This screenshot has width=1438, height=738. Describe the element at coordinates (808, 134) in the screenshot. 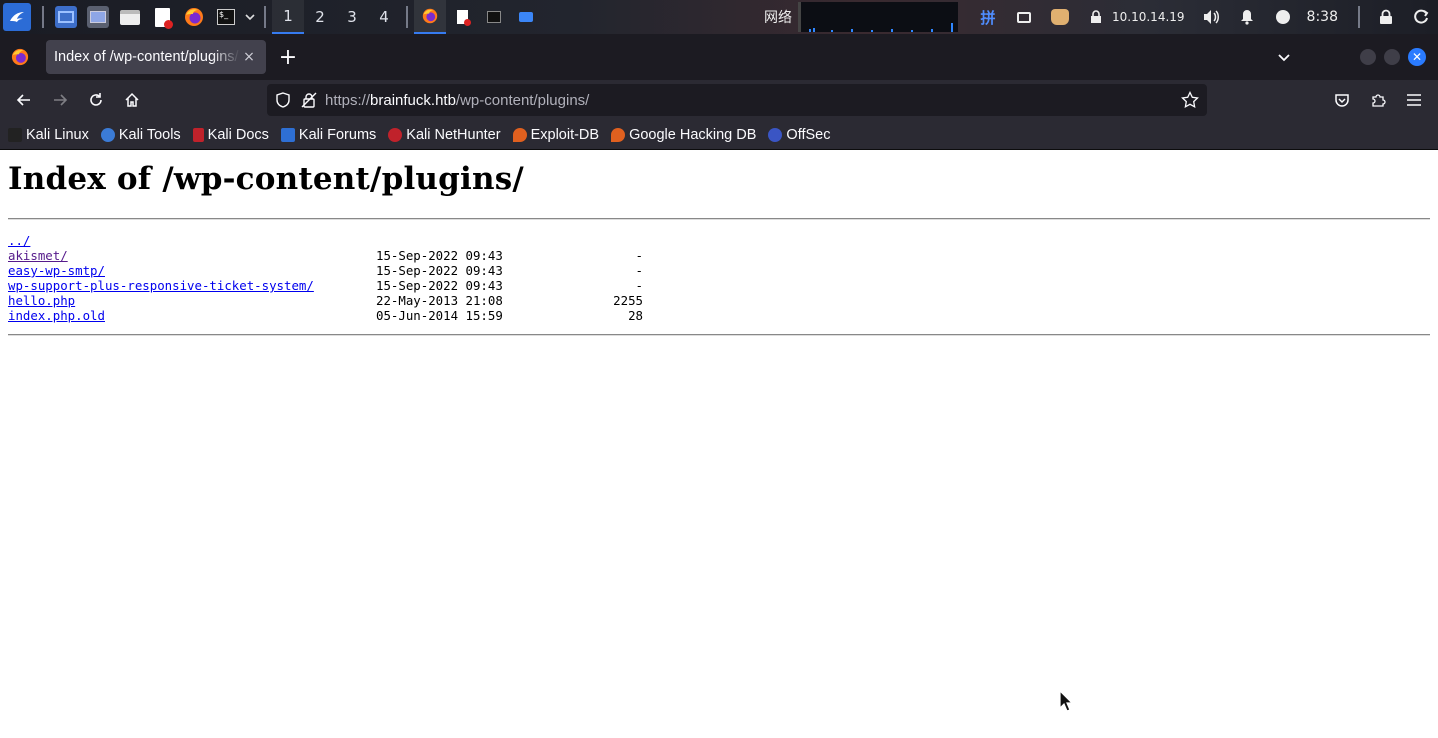

I see `bookmark-label: OffSec` at that location.